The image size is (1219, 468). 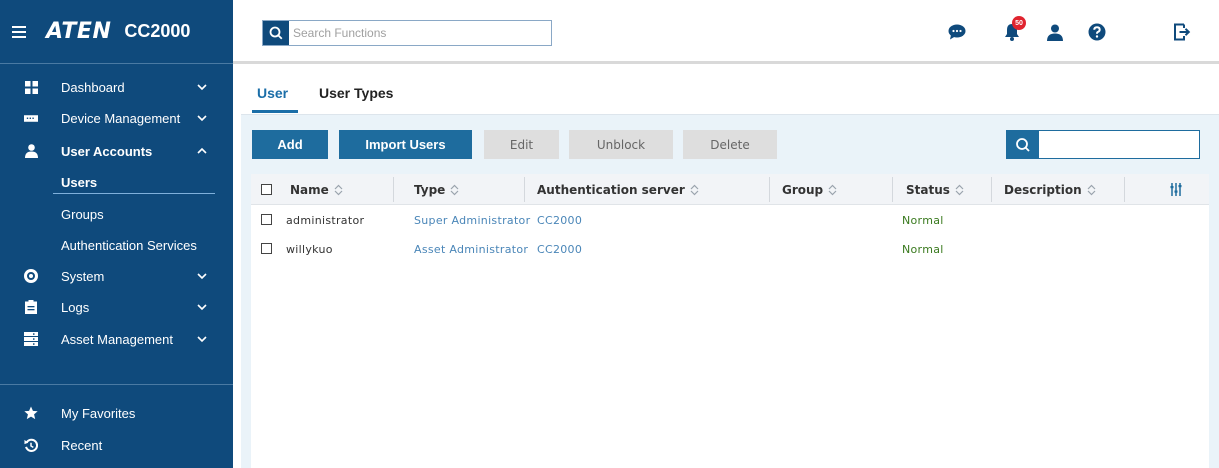 I want to click on sidebar-item-label: Device Management, so click(x=121, y=118).